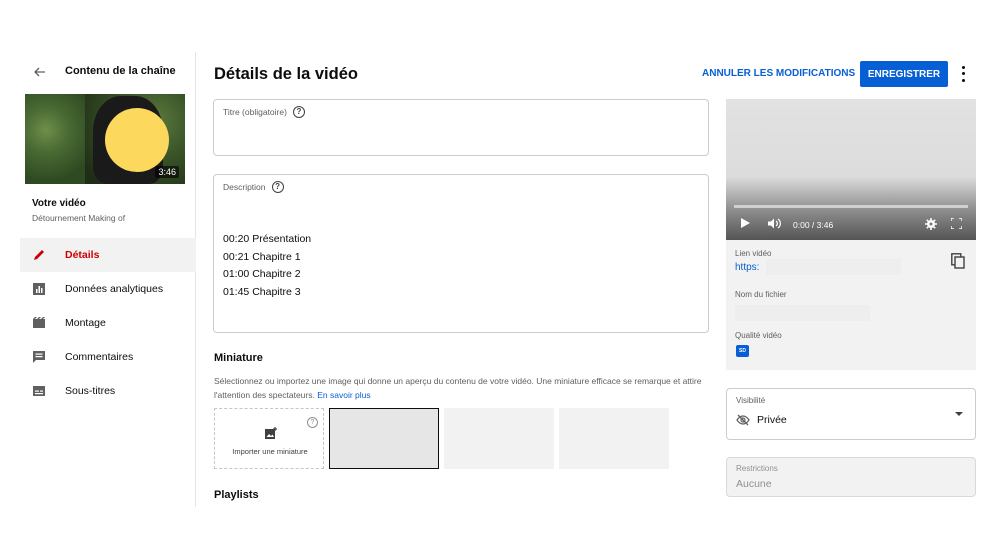 The image size is (1000, 560). I want to click on play-icon, so click(745, 223).